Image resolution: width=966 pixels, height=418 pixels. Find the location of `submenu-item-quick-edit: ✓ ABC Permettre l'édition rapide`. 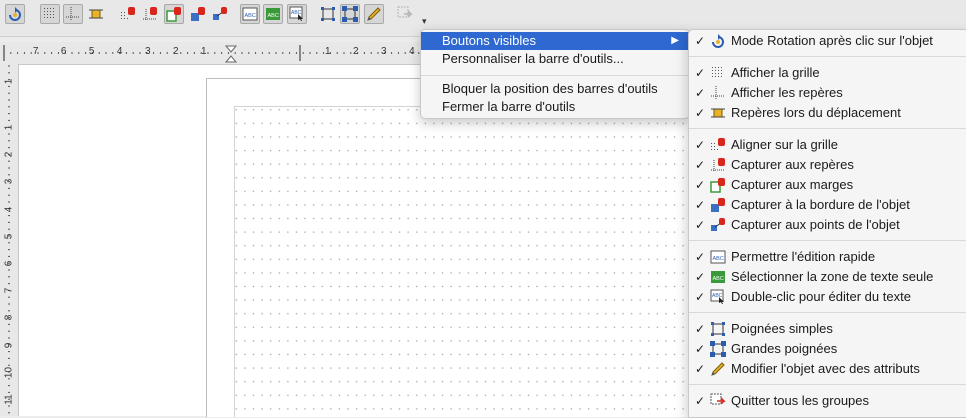

submenu-item-quick-edit: ✓ ABC Permettre l'édition rapide is located at coordinates (827, 257).